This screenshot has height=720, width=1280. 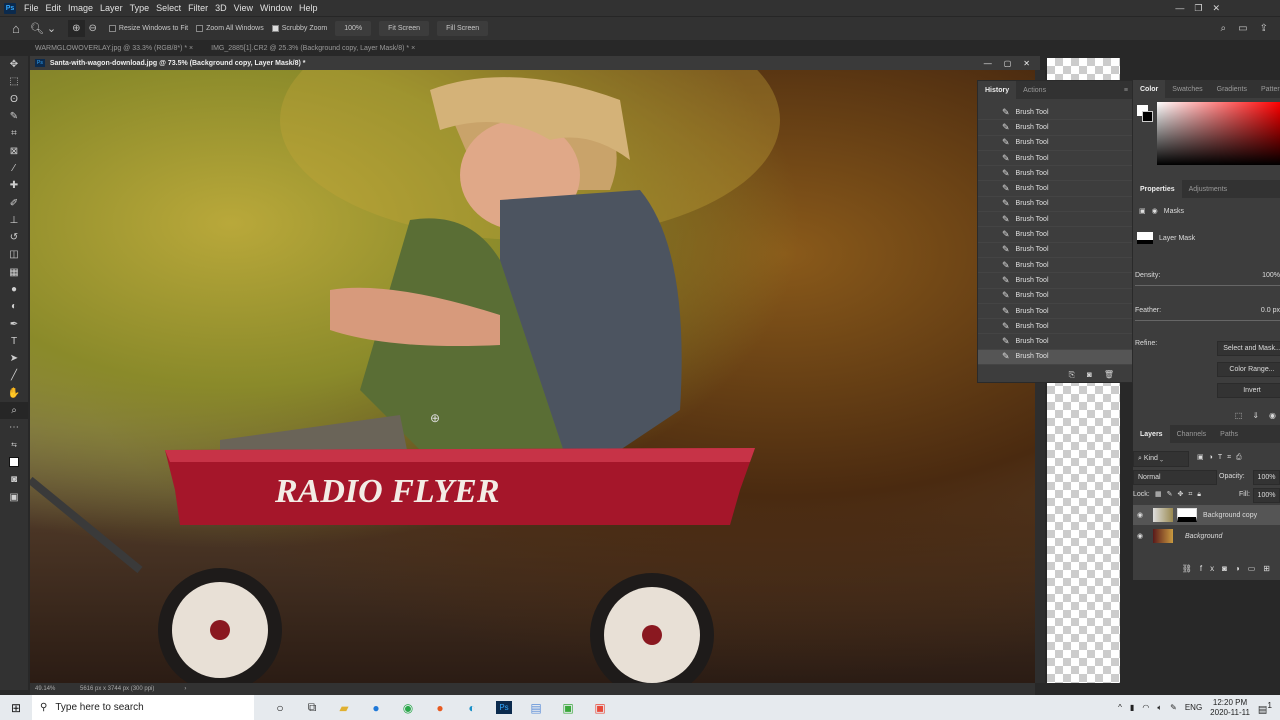 I want to click on crop-tool-icon: ⌗, so click(x=14, y=133).